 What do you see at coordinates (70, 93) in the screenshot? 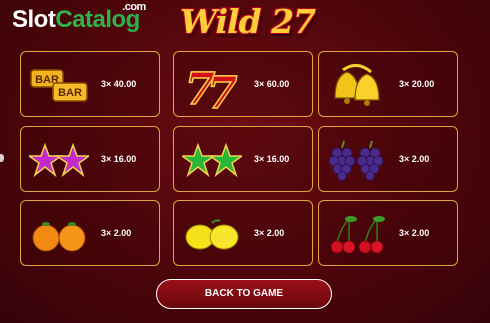
I see `bar-label-2: BAR` at bounding box center [70, 93].